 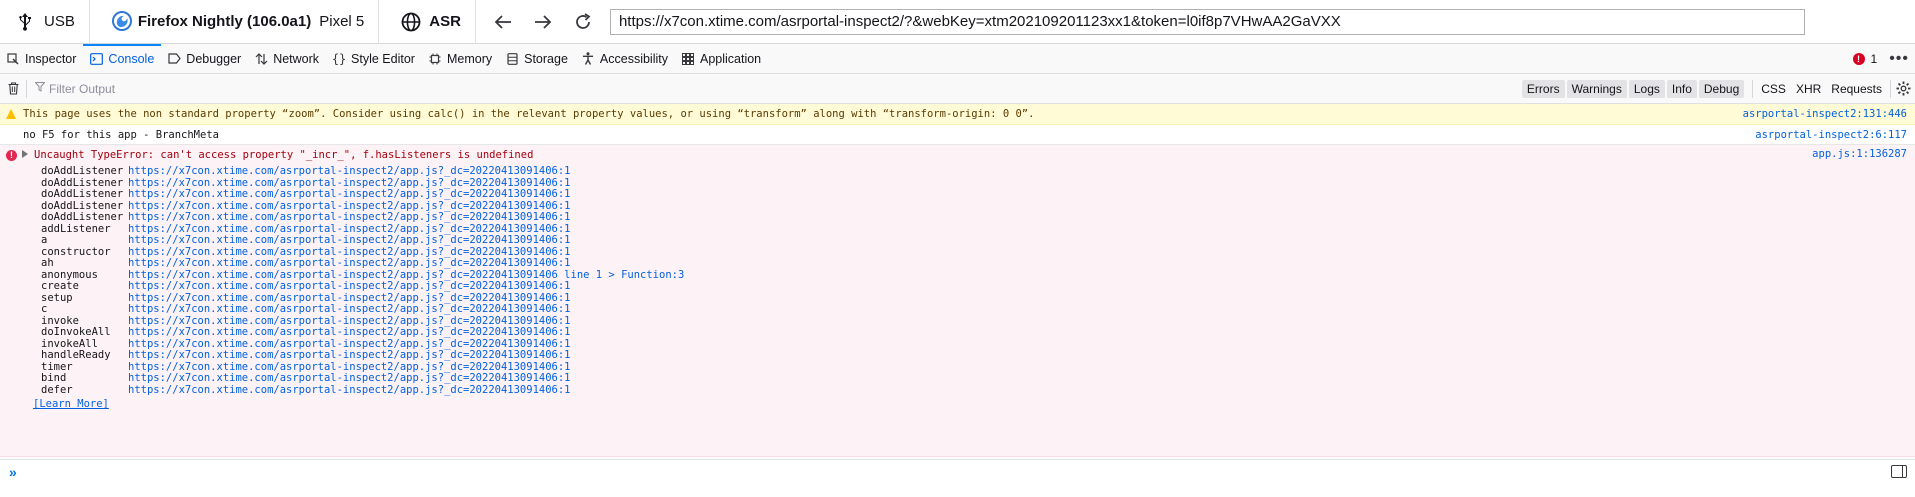 I want to click on tab-console: Console, so click(x=122, y=58).